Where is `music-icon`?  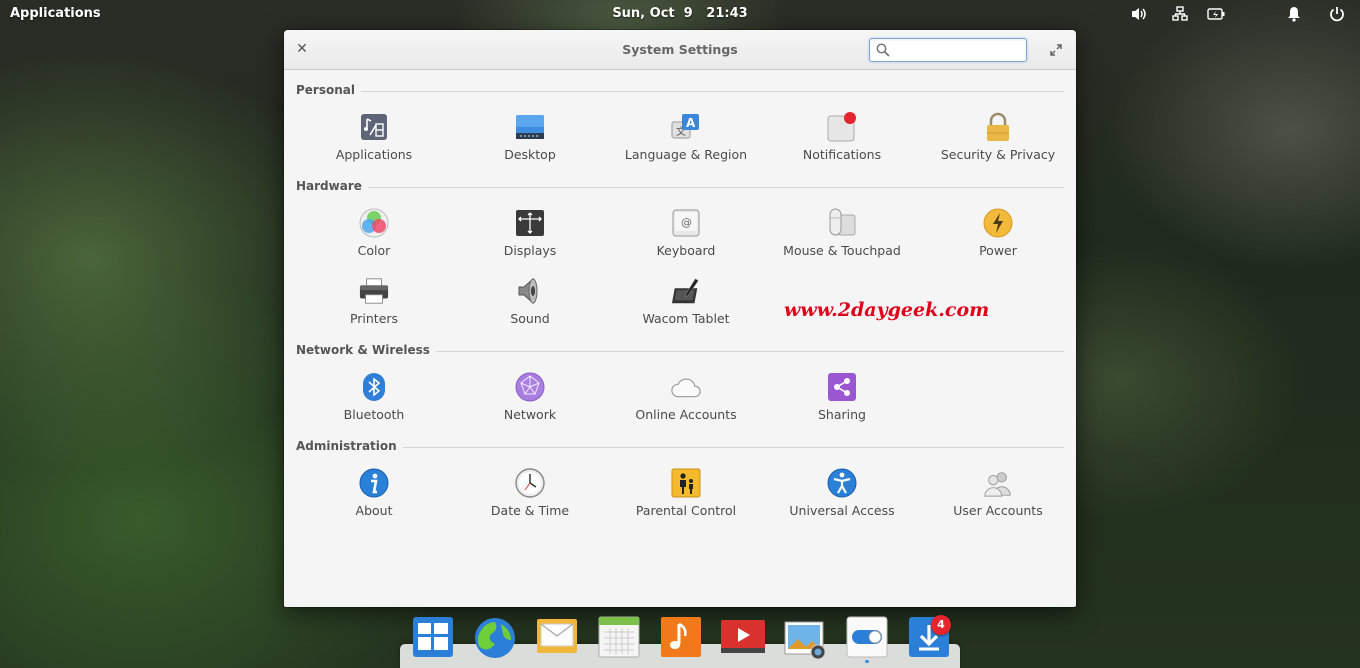 music-icon is located at coordinates (681, 637).